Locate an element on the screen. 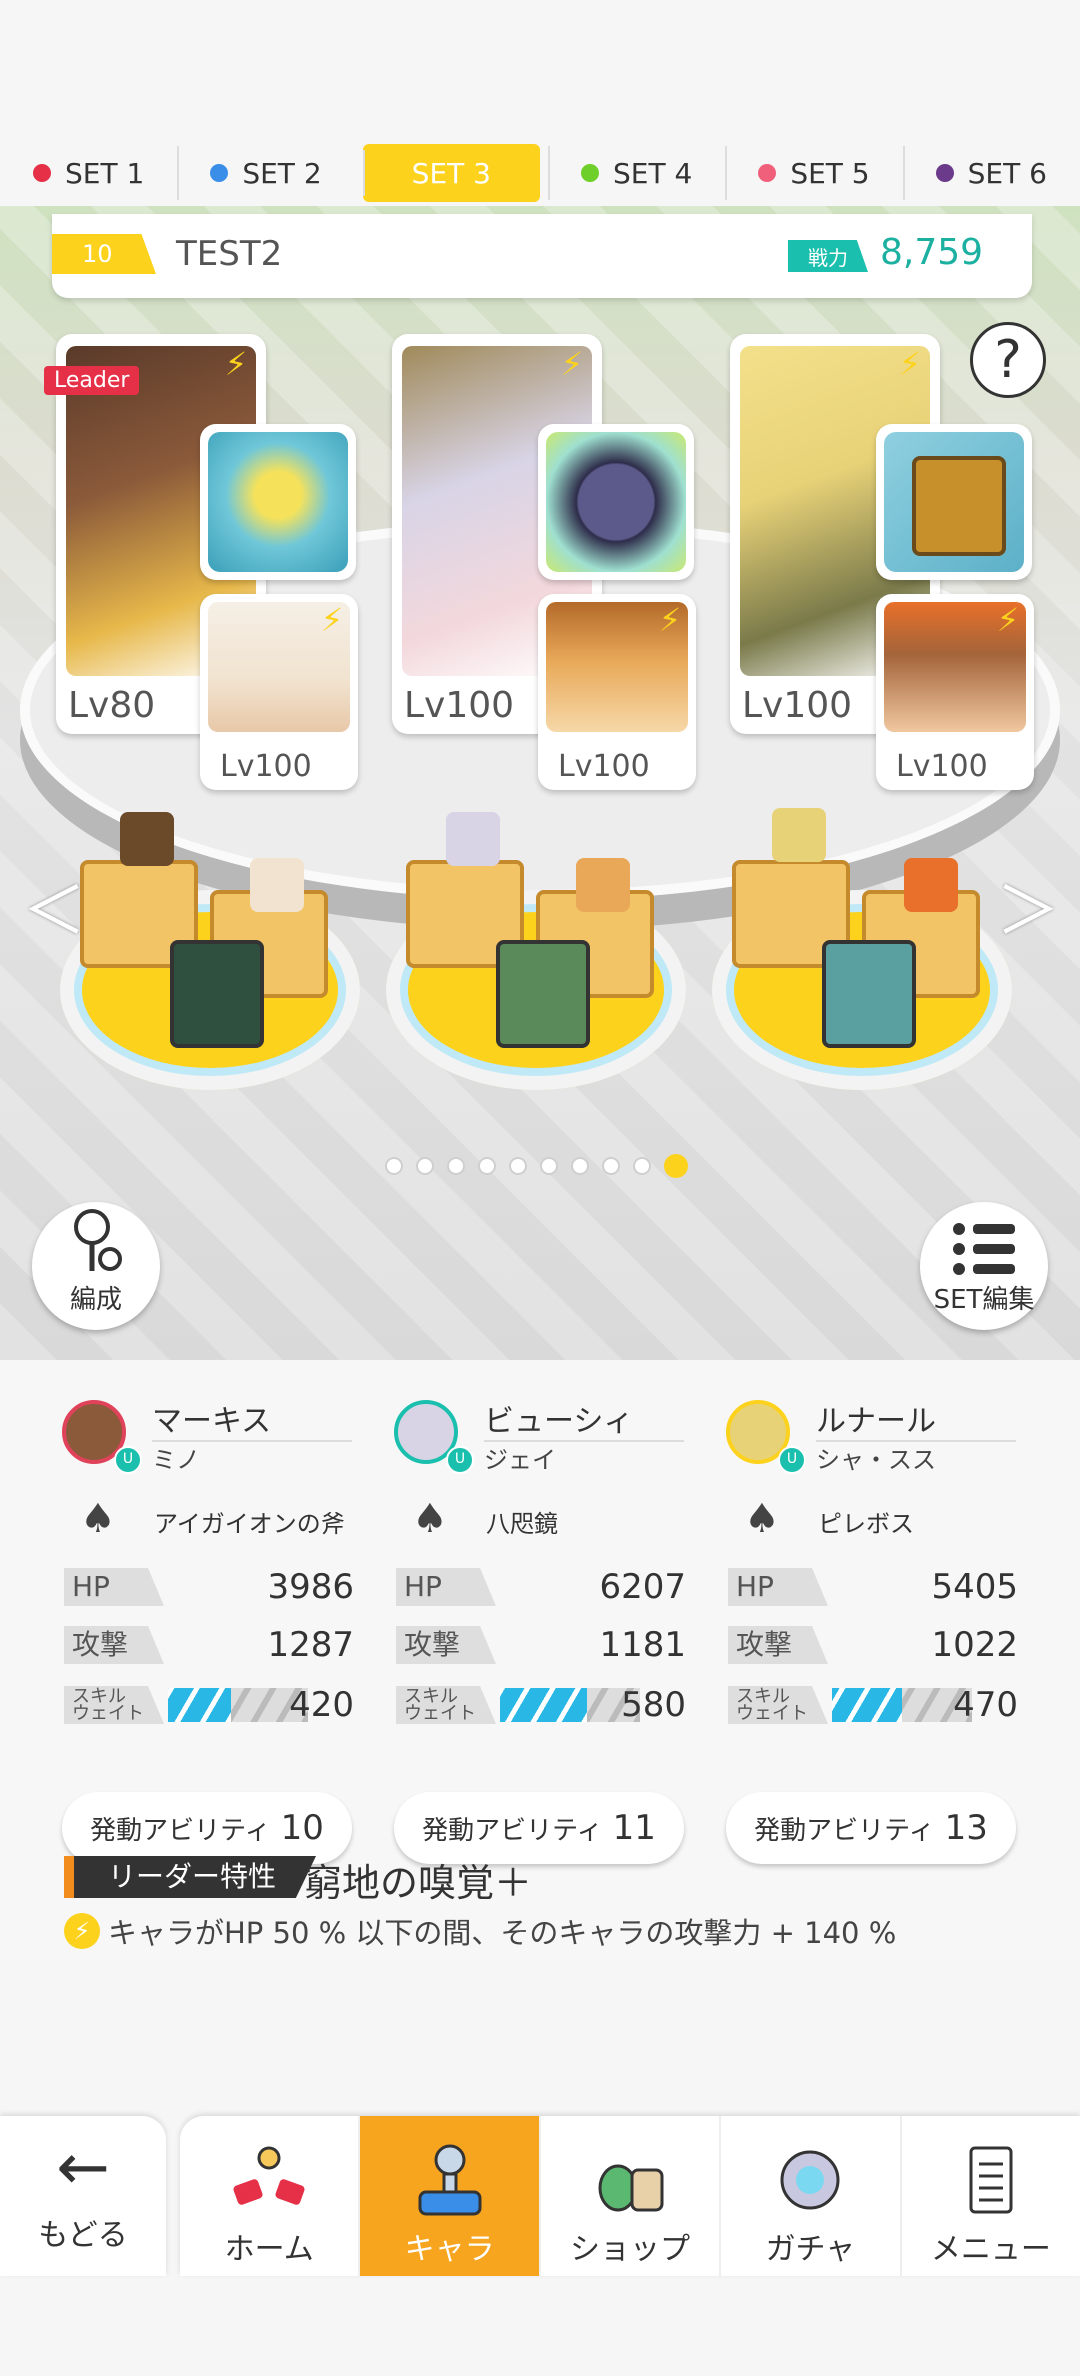 Image resolution: width=1080 pixels, height=2376 pixels. sub-character-card-1: ⚡ Lv100 is located at coordinates (279, 692).